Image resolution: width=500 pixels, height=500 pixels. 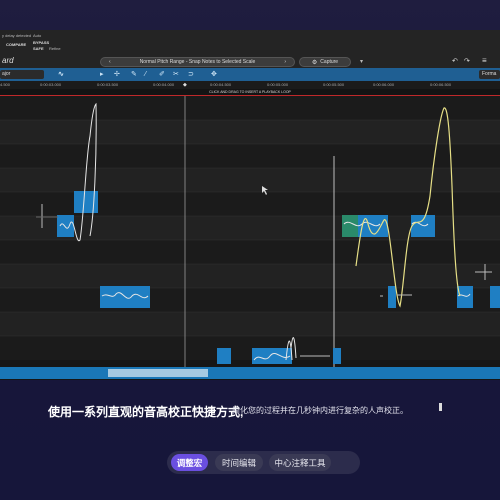 I want to click on tab-macro: 调整宏, so click(x=189, y=462).